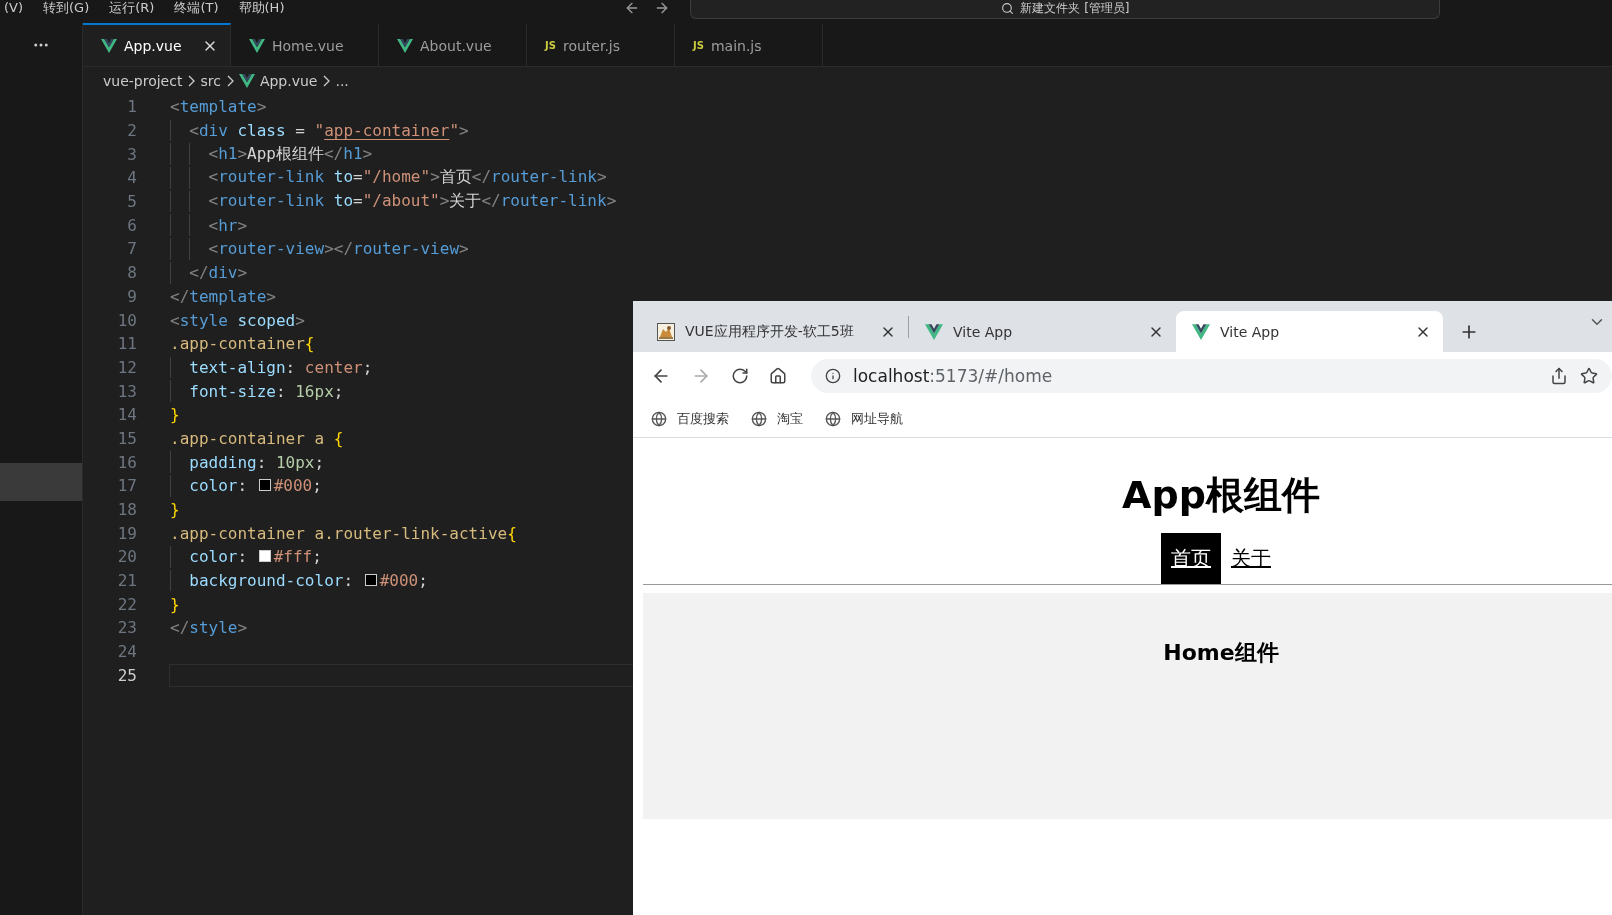  What do you see at coordinates (864, 418) in the screenshot?
I see `bookmark: 网址导航` at bounding box center [864, 418].